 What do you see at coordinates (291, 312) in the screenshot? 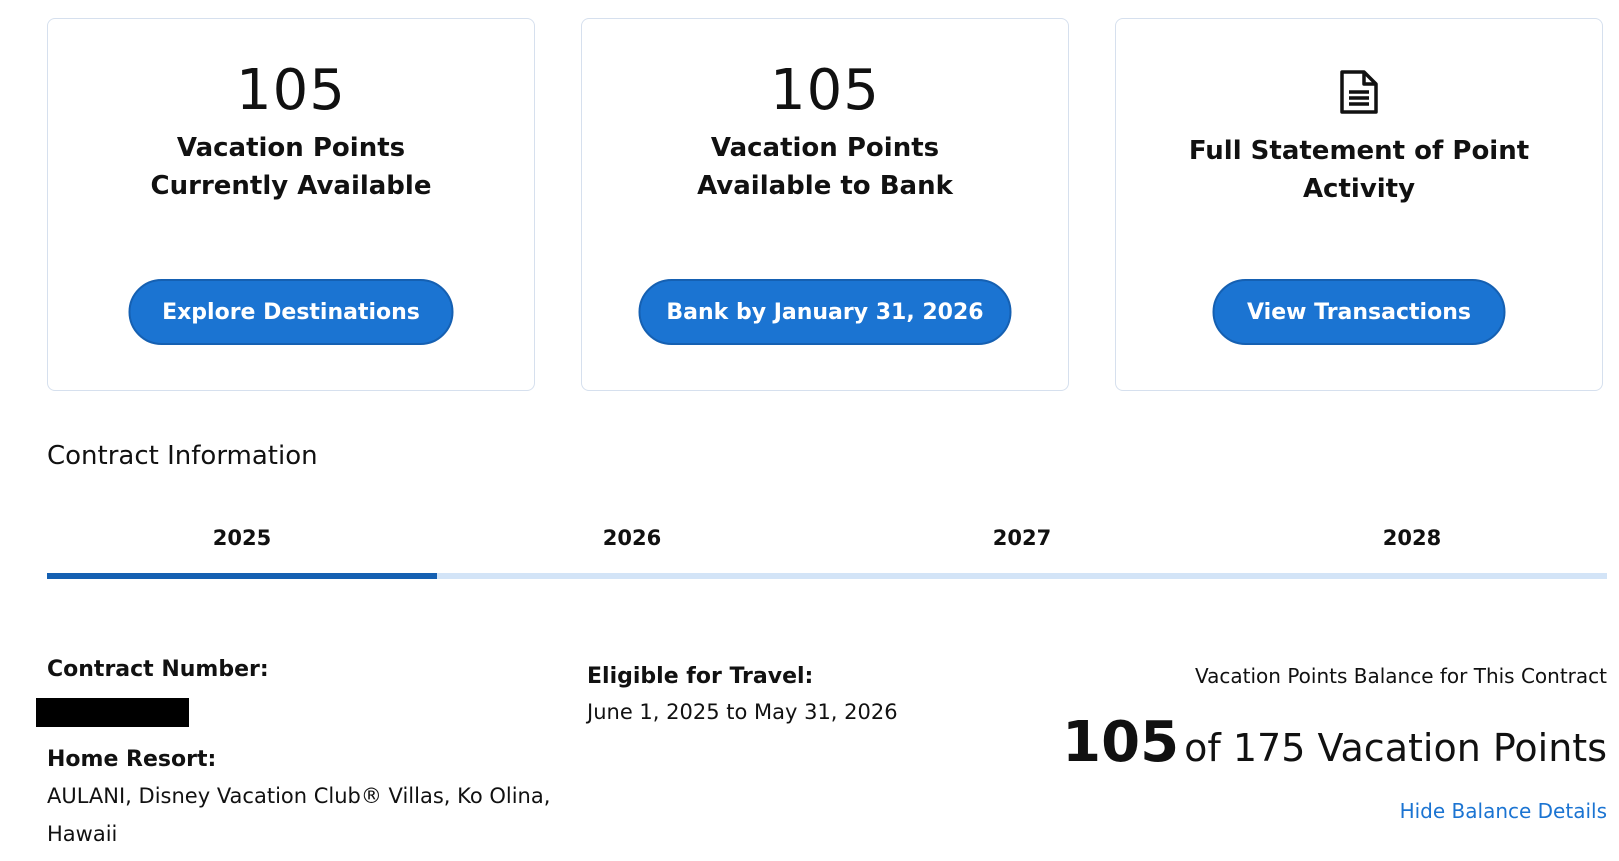
I see `explore-destinations-button: Explore Destinations` at bounding box center [291, 312].